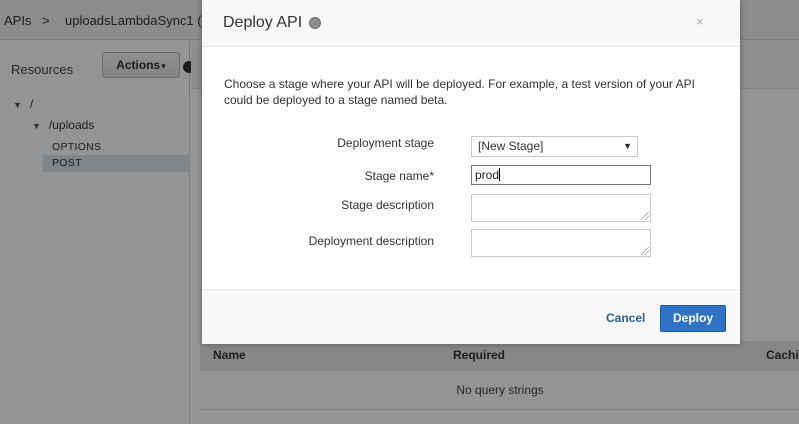 The height and width of the screenshot is (424, 799). I want to click on stage-name-value: prod, so click(487, 175).